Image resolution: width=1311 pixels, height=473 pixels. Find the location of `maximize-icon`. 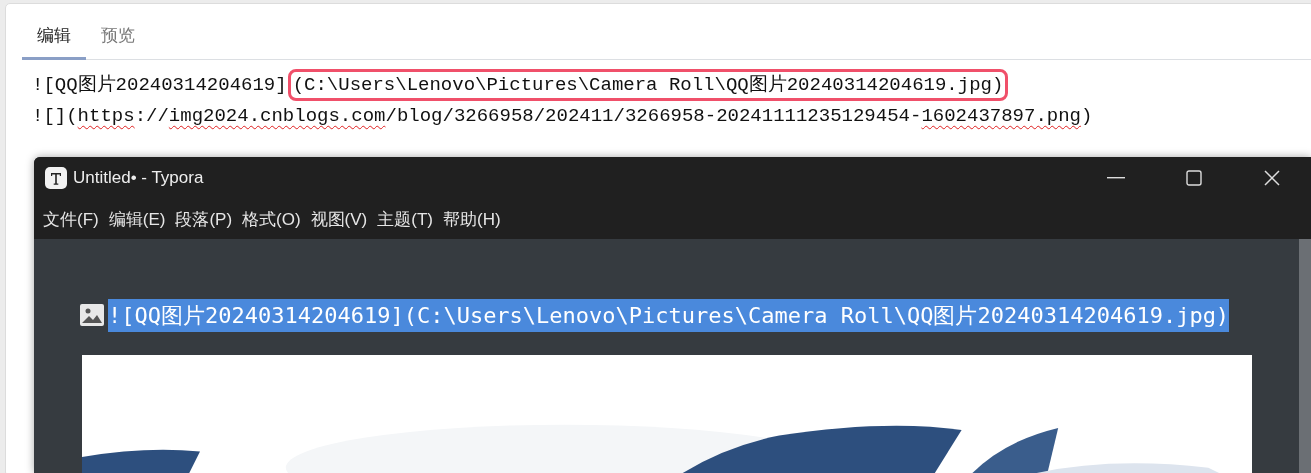

maximize-icon is located at coordinates (1194, 178).